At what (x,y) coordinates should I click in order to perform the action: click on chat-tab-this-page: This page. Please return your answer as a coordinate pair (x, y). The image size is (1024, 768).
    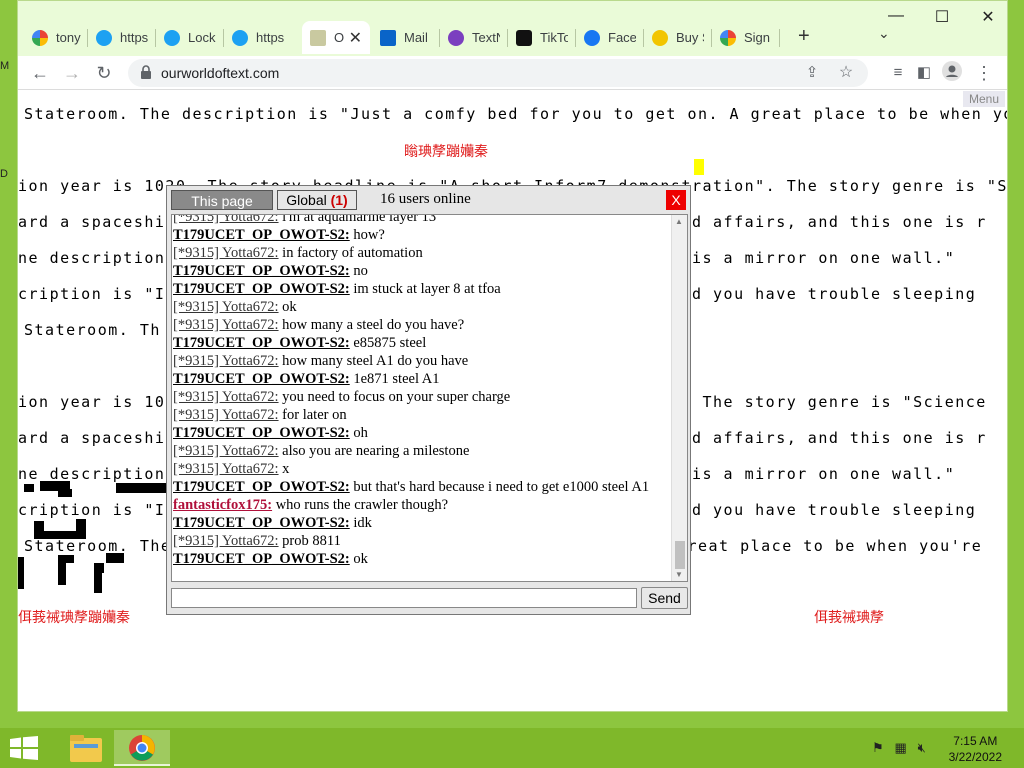
    Looking at the image, I should click on (222, 200).